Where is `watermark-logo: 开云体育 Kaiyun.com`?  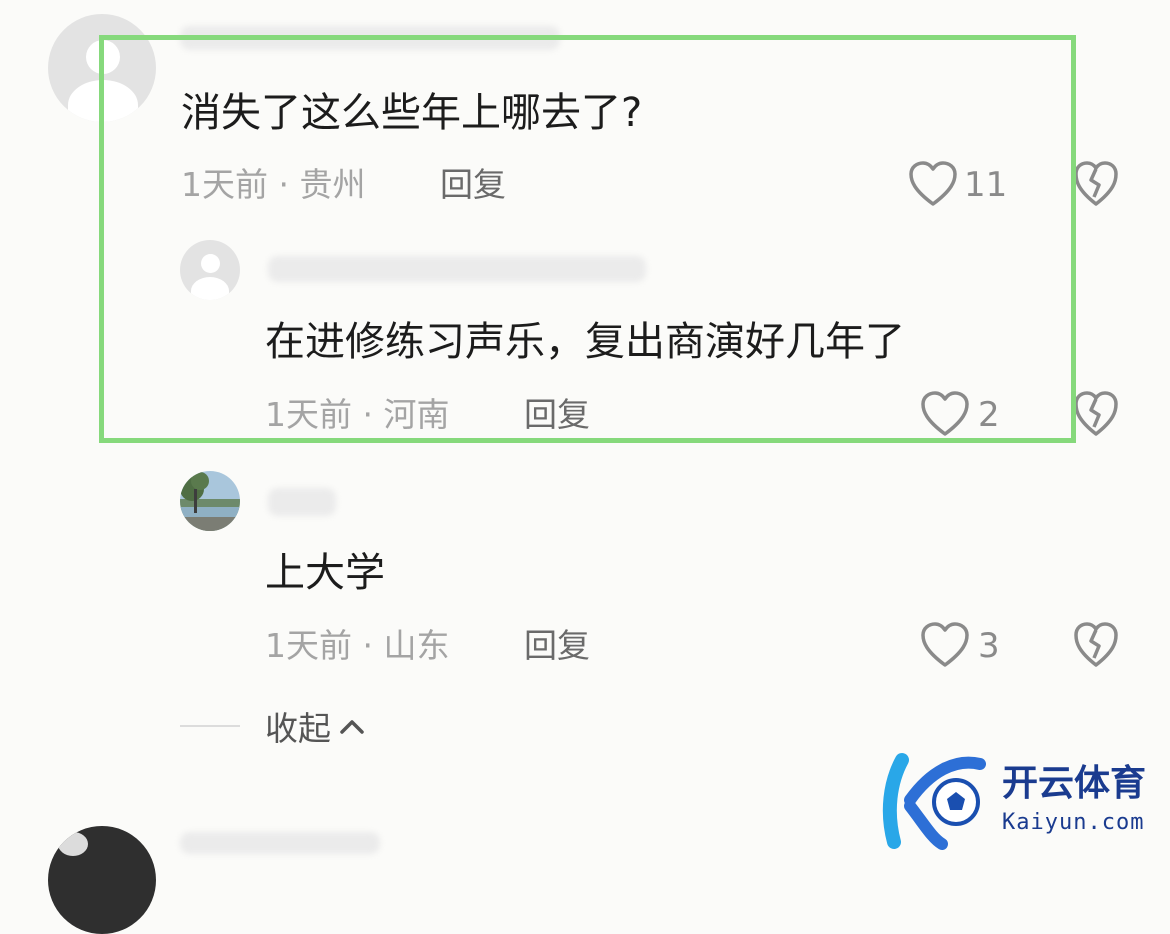
watermark-logo: 开云体育 Kaiyun.com is located at coordinates (1025, 803).